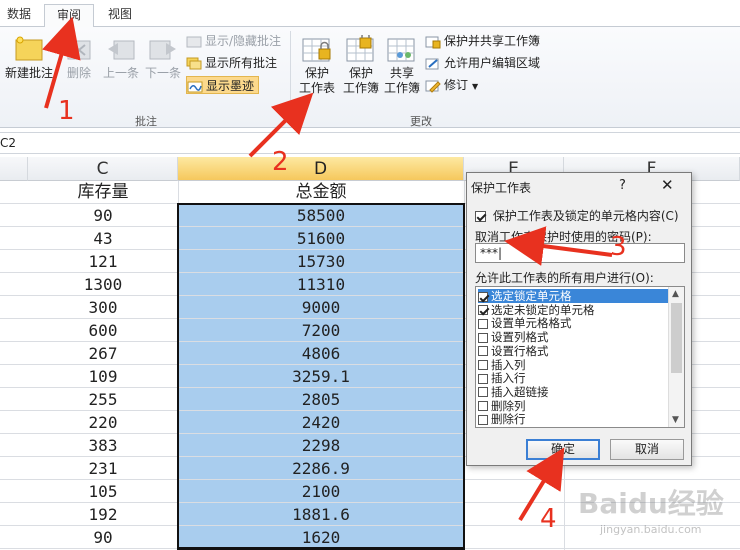 This screenshot has width=740, height=550. I want to click on show-ink-button: 显示墨迹, so click(223, 85).